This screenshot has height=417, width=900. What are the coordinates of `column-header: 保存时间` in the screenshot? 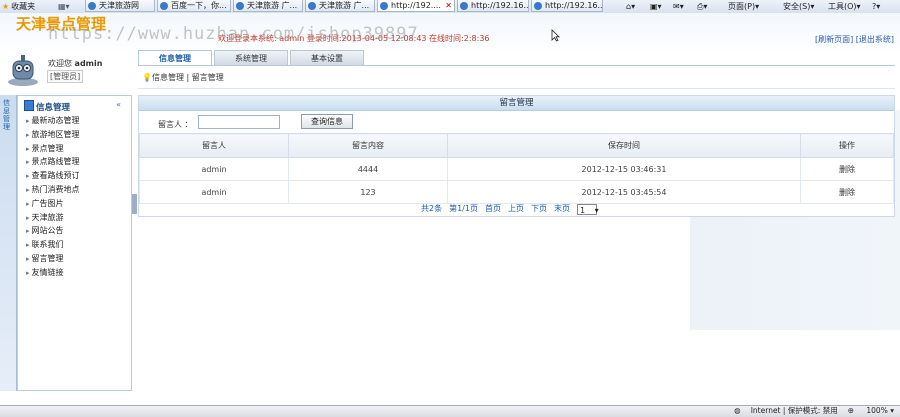 It's located at (624, 145).